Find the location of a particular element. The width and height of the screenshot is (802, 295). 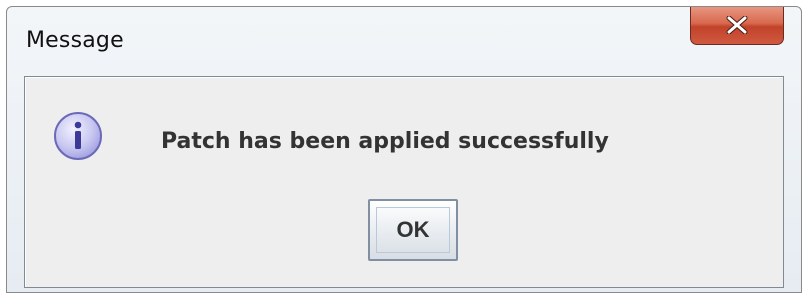

close-button is located at coordinates (737, 26).